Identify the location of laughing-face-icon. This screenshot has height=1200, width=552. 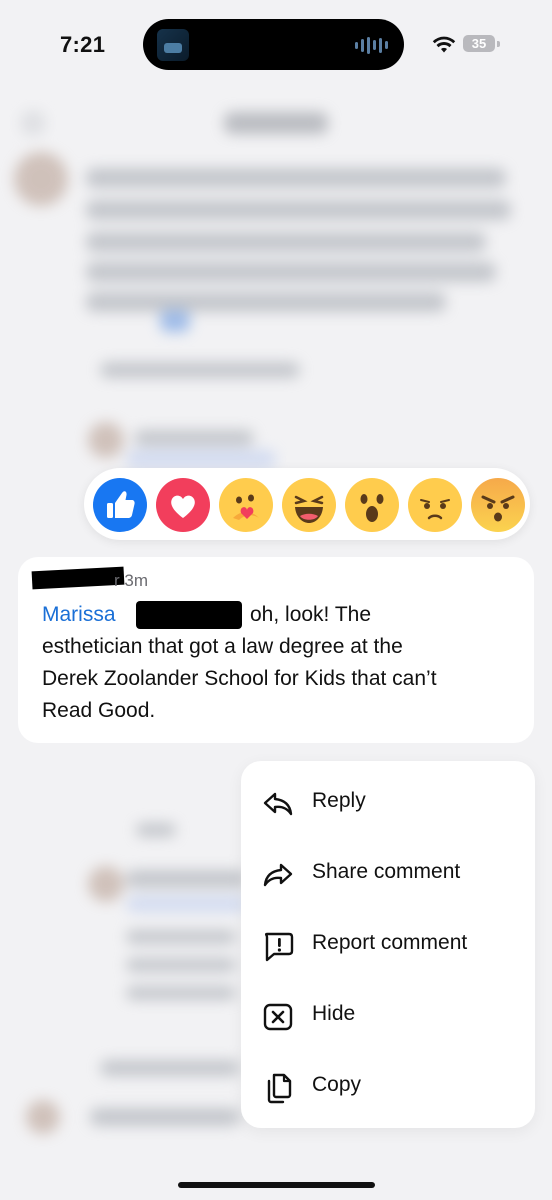
(309, 509).